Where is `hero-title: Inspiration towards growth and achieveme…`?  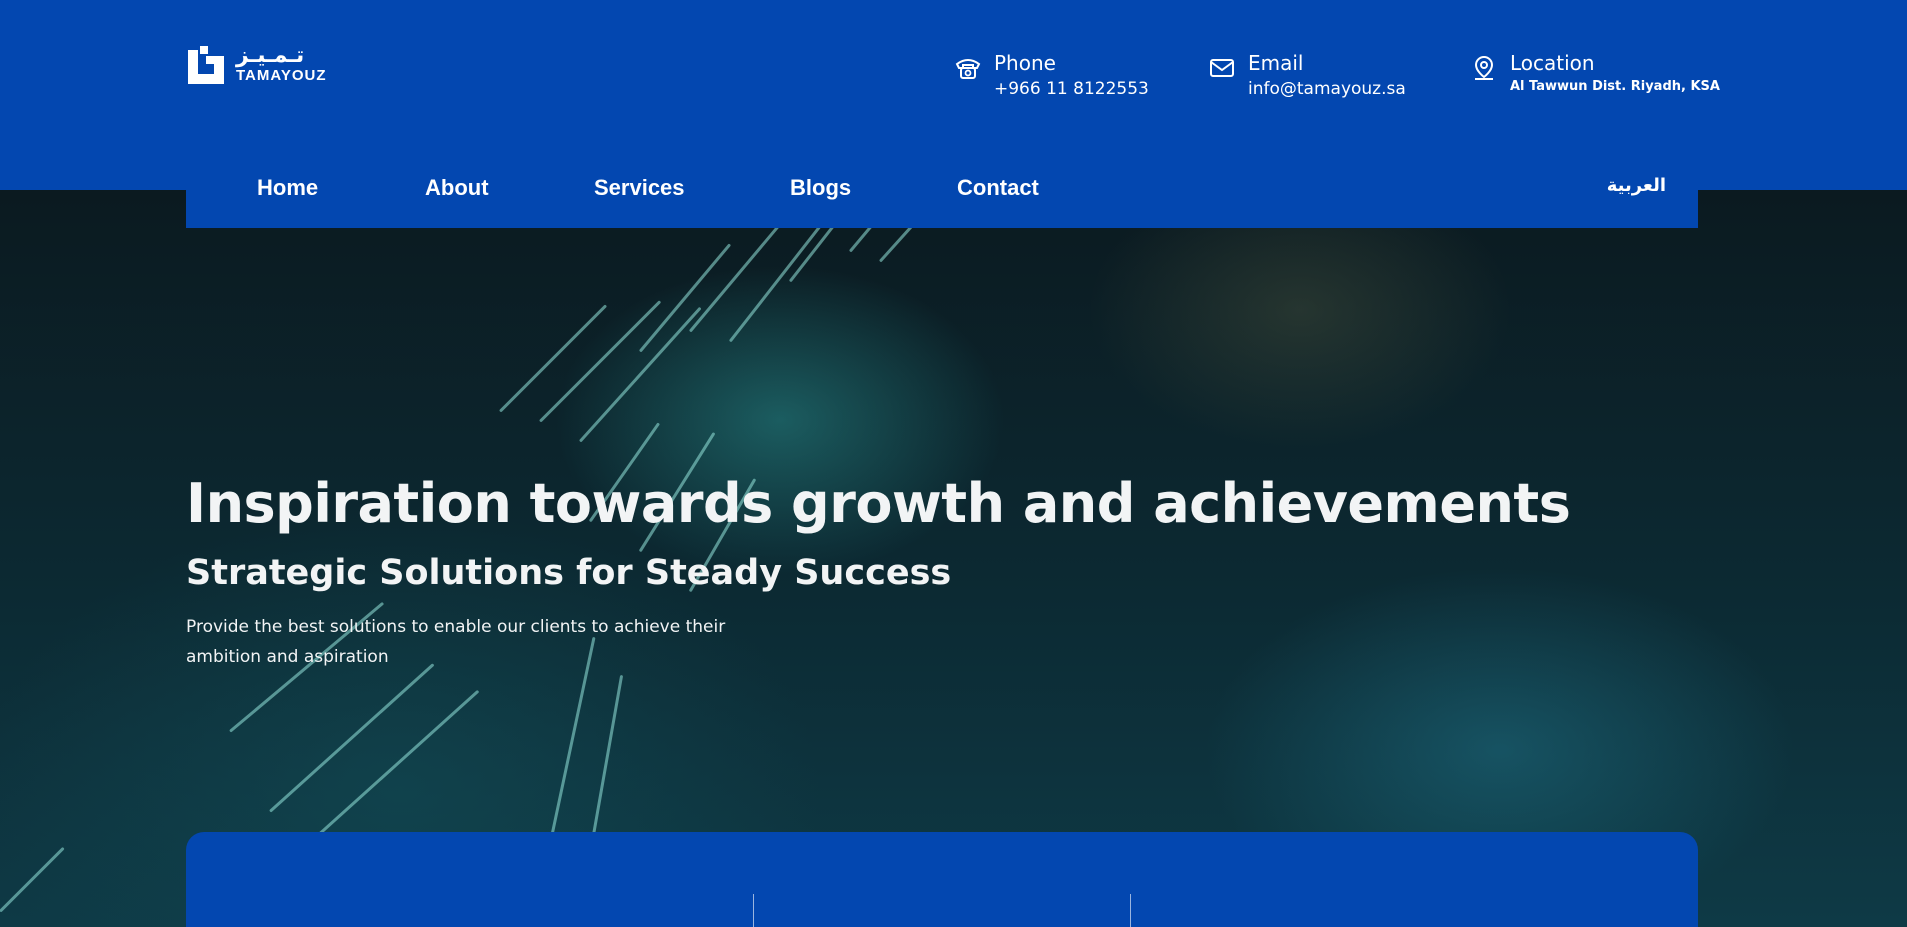
hero-title: Inspiration towards growth and achieveme… is located at coordinates (878, 503).